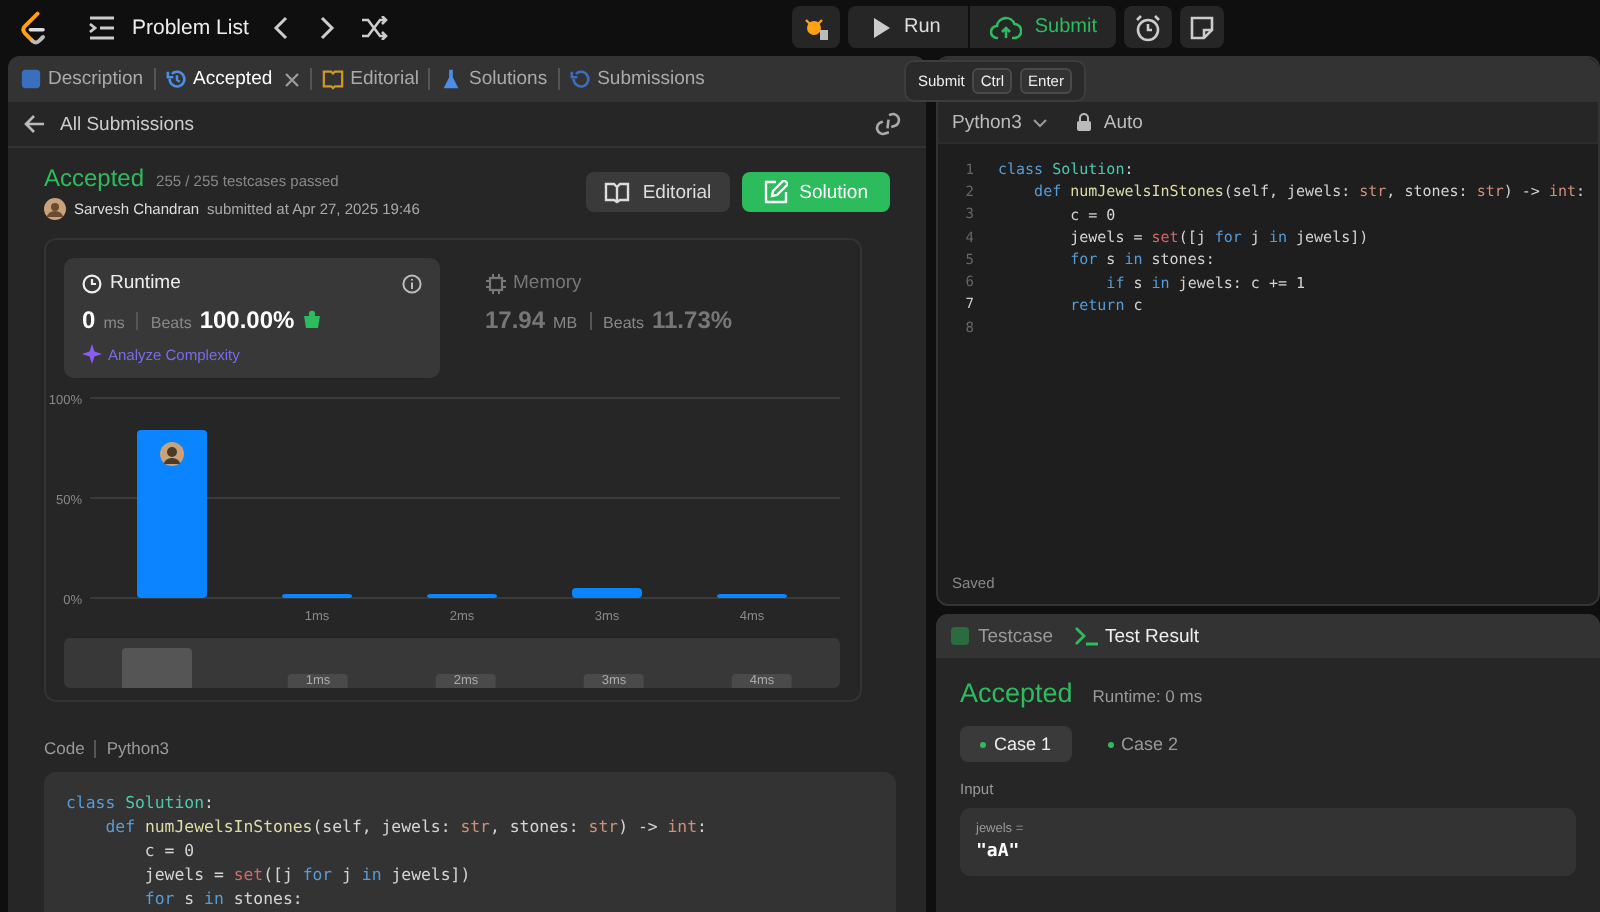 Image resolution: width=1600 pixels, height=912 pixels. I want to click on panel-tab: Solutions, so click(494, 79).